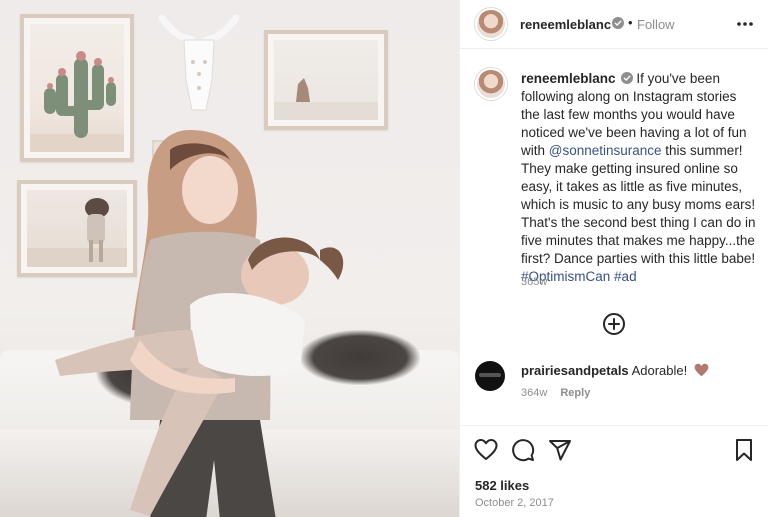  Describe the element at coordinates (575, 393) in the screenshot. I see `reply-button: Reply` at that location.